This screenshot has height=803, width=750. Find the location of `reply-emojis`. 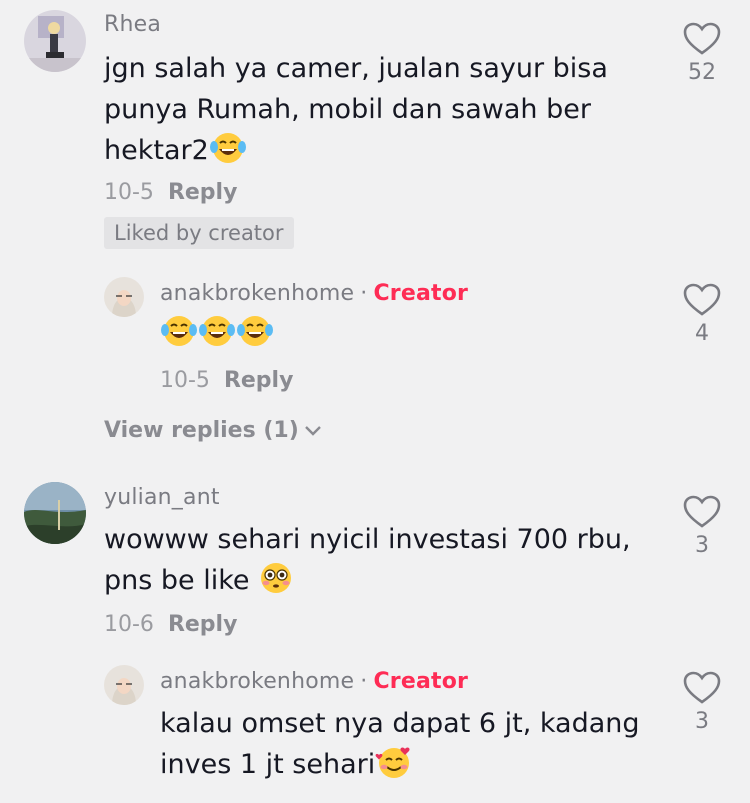

reply-emojis is located at coordinates (217, 336).